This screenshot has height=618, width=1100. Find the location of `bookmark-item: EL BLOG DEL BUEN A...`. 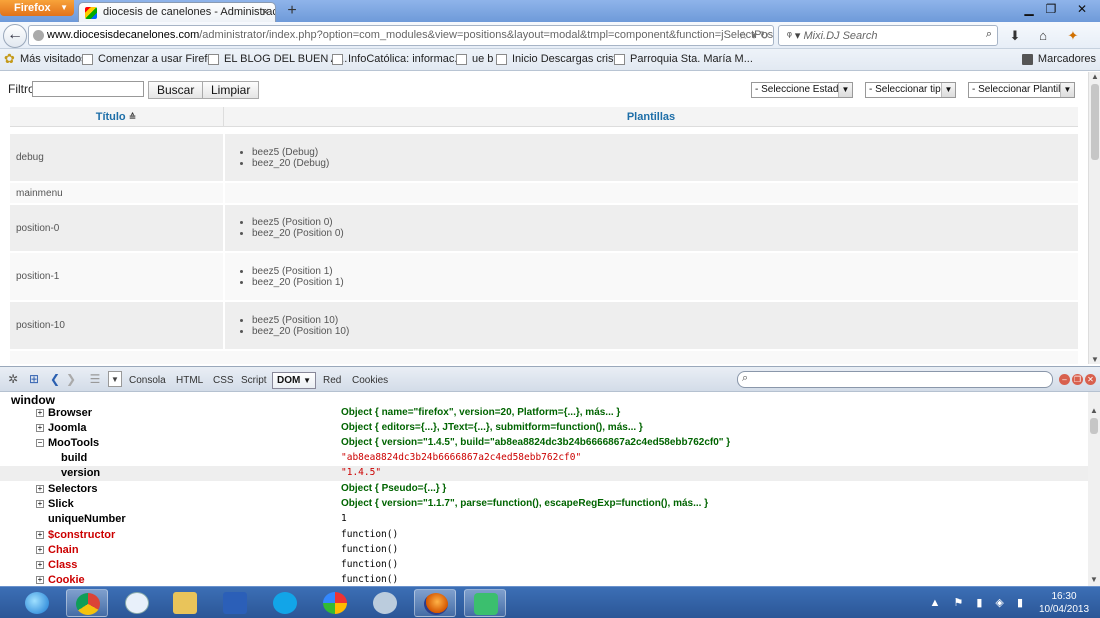

bookmark-item: EL BLOG DEL BUEN A... is located at coordinates (277, 59).